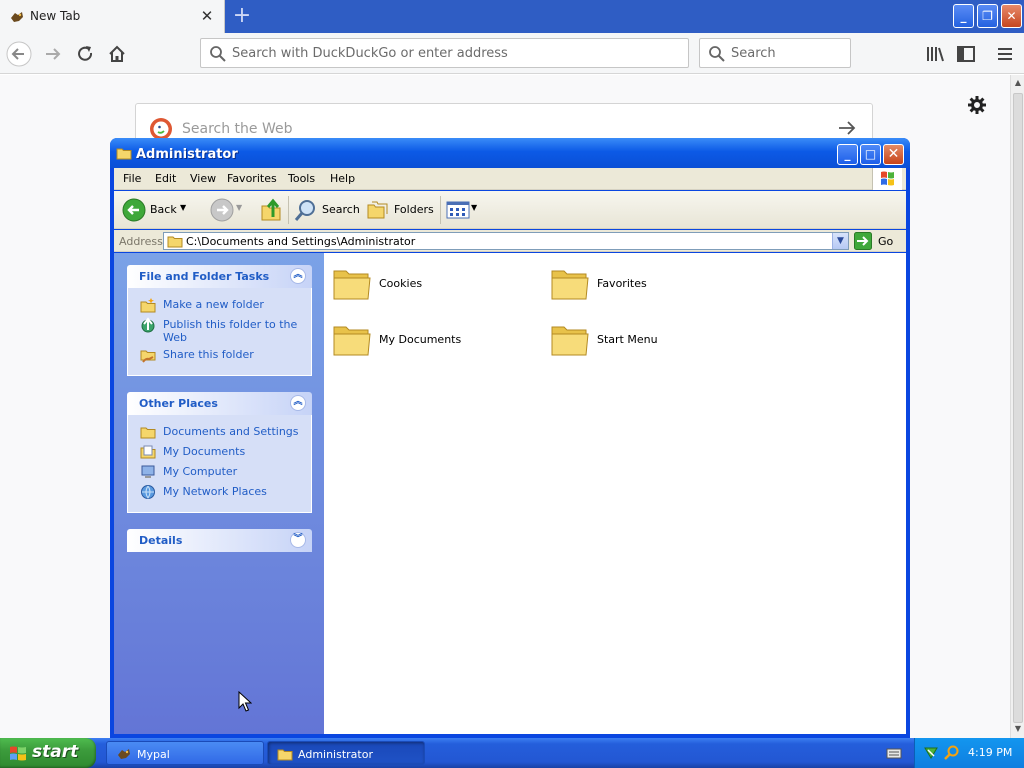 The image size is (1024, 768). What do you see at coordinates (207, 16) in the screenshot?
I see `close-tab-icon: ✕` at bounding box center [207, 16].